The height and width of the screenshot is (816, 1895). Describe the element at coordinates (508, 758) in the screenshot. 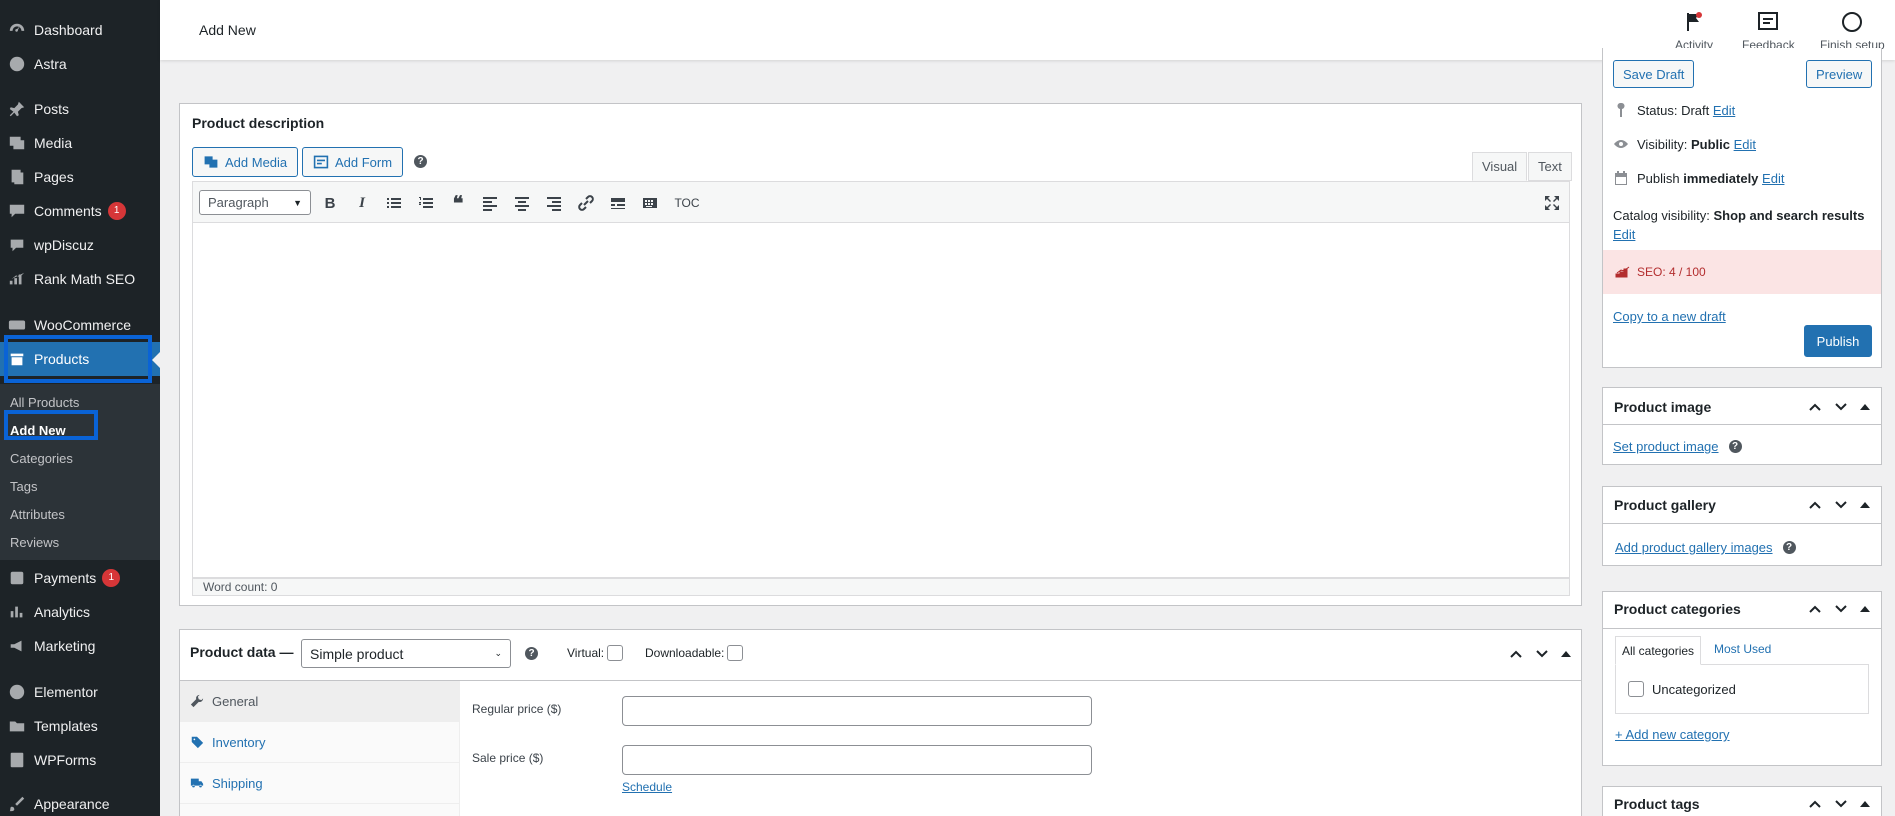

I see `sale-price-label: Sale price ($)` at that location.